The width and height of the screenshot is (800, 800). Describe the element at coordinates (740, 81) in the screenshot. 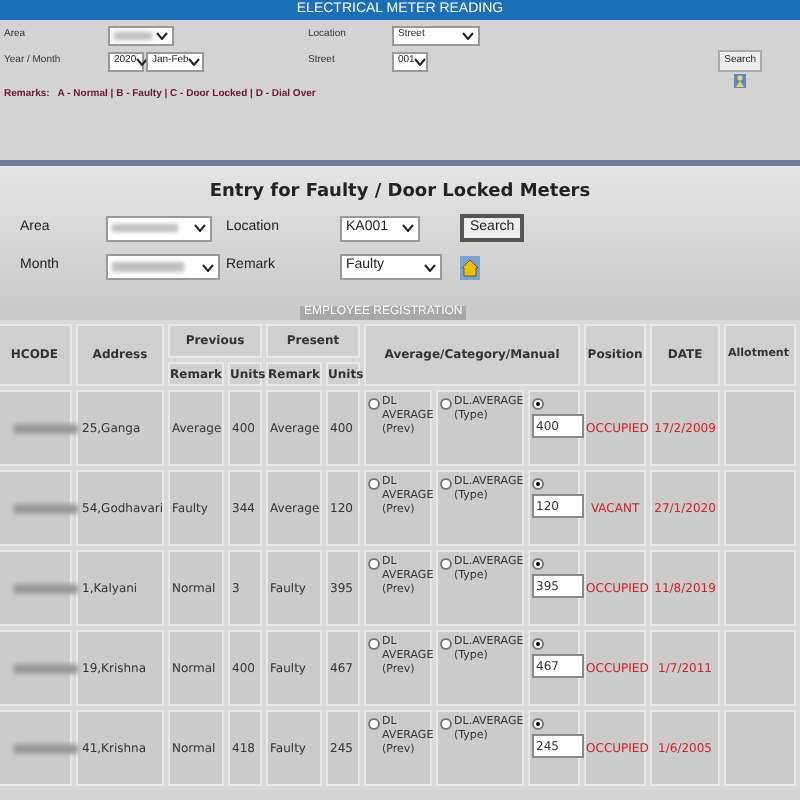

I see `person-icon` at that location.